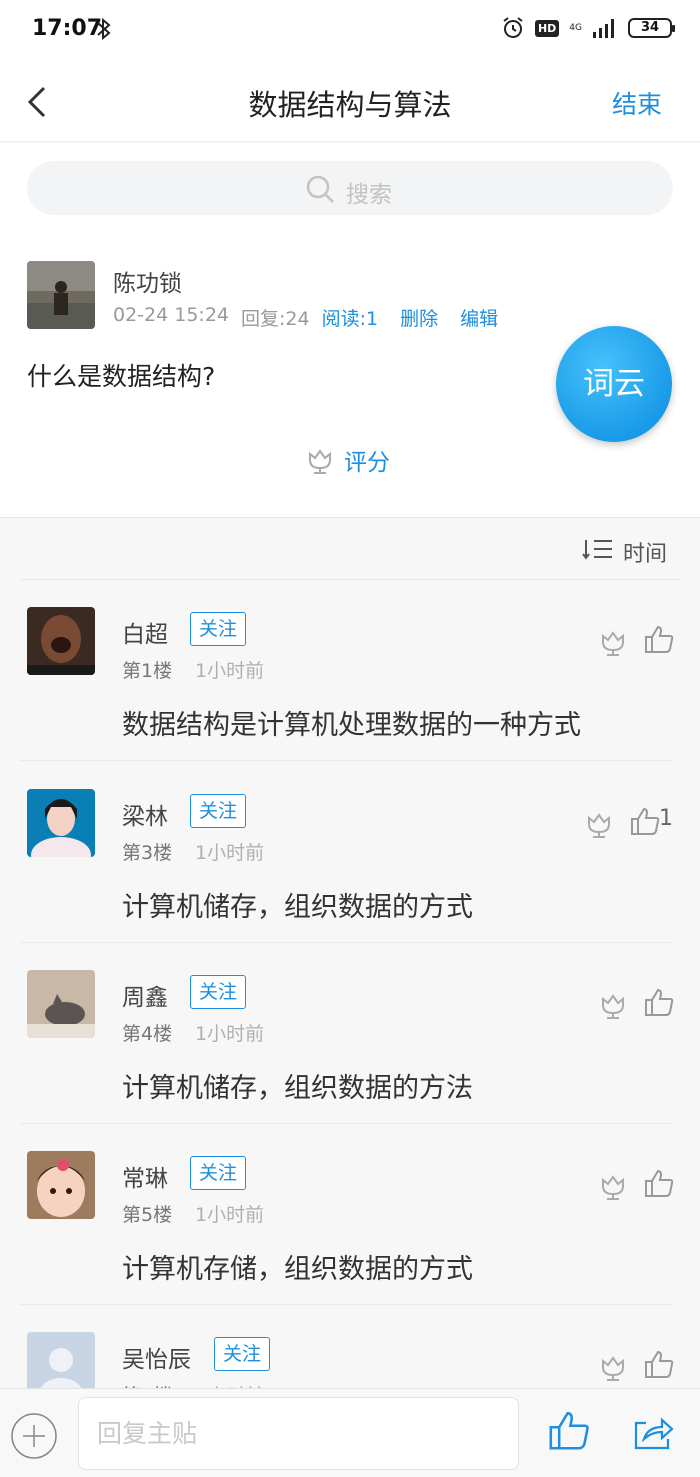 The height and width of the screenshot is (1477, 700). What do you see at coordinates (147, 671) in the screenshot?
I see `floor-number: 第1楼` at bounding box center [147, 671].